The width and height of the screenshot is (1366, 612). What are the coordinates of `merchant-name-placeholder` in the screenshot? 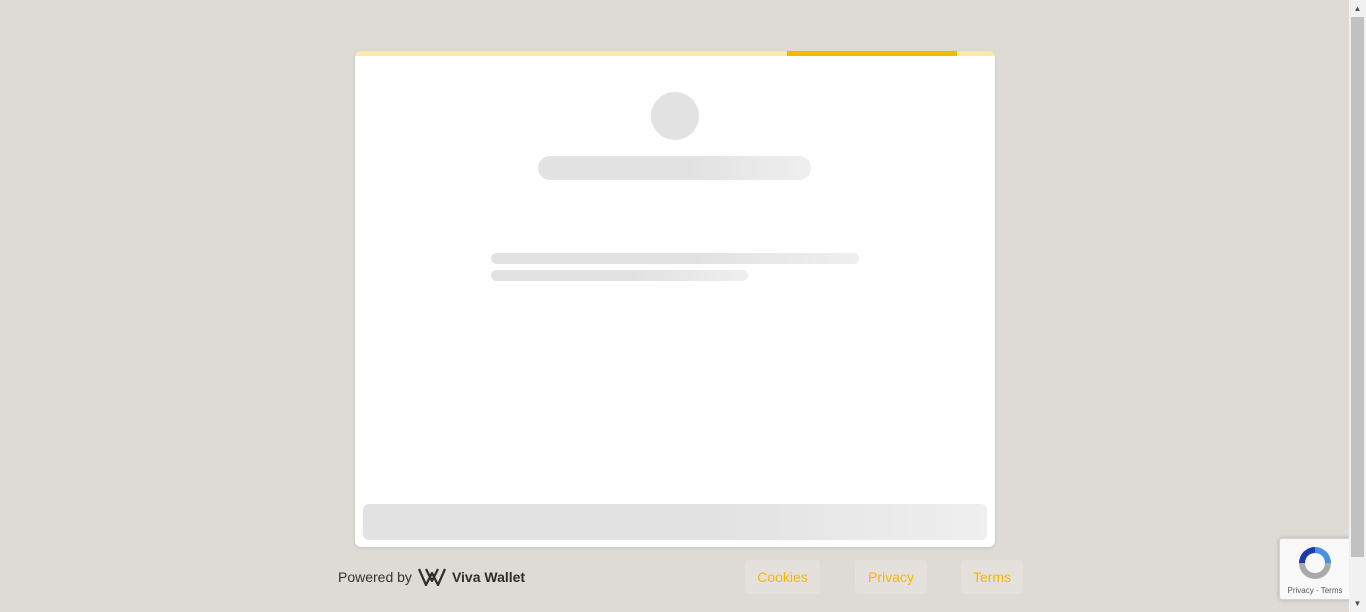 It's located at (674, 168).